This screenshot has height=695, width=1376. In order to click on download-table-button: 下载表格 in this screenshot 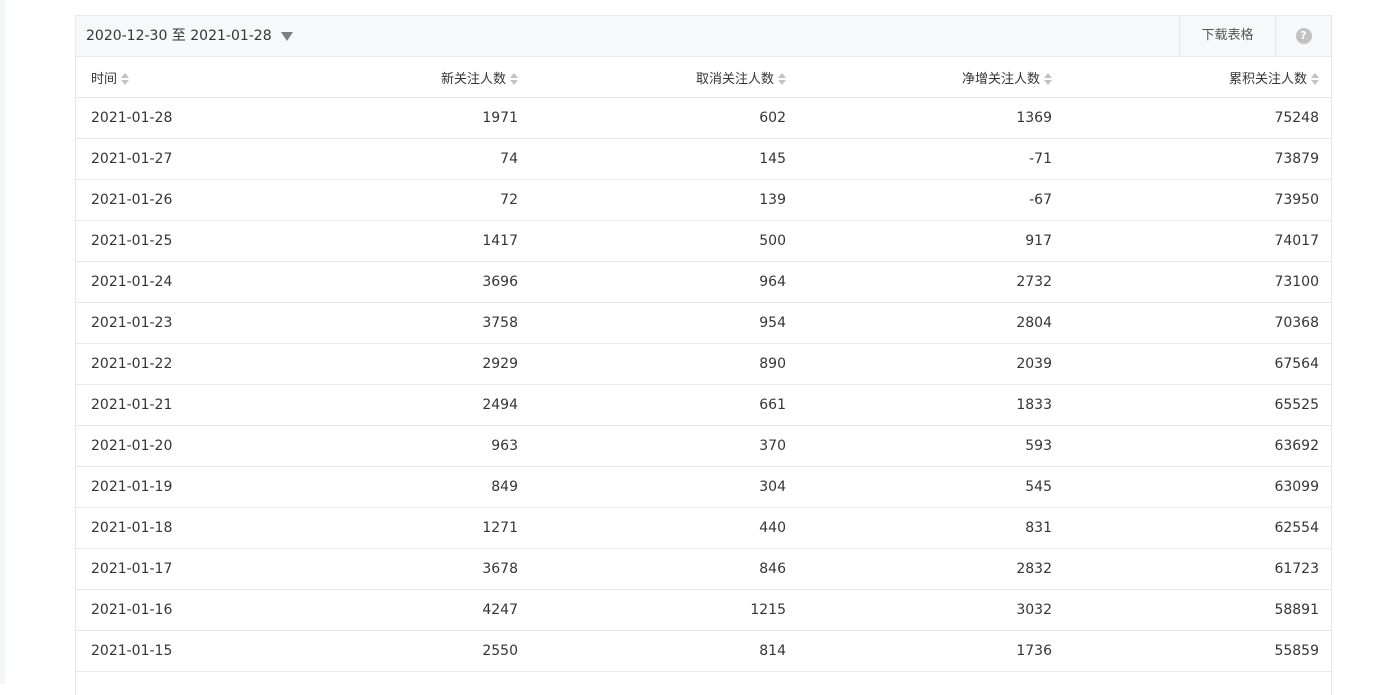, I will do `click(1227, 36)`.